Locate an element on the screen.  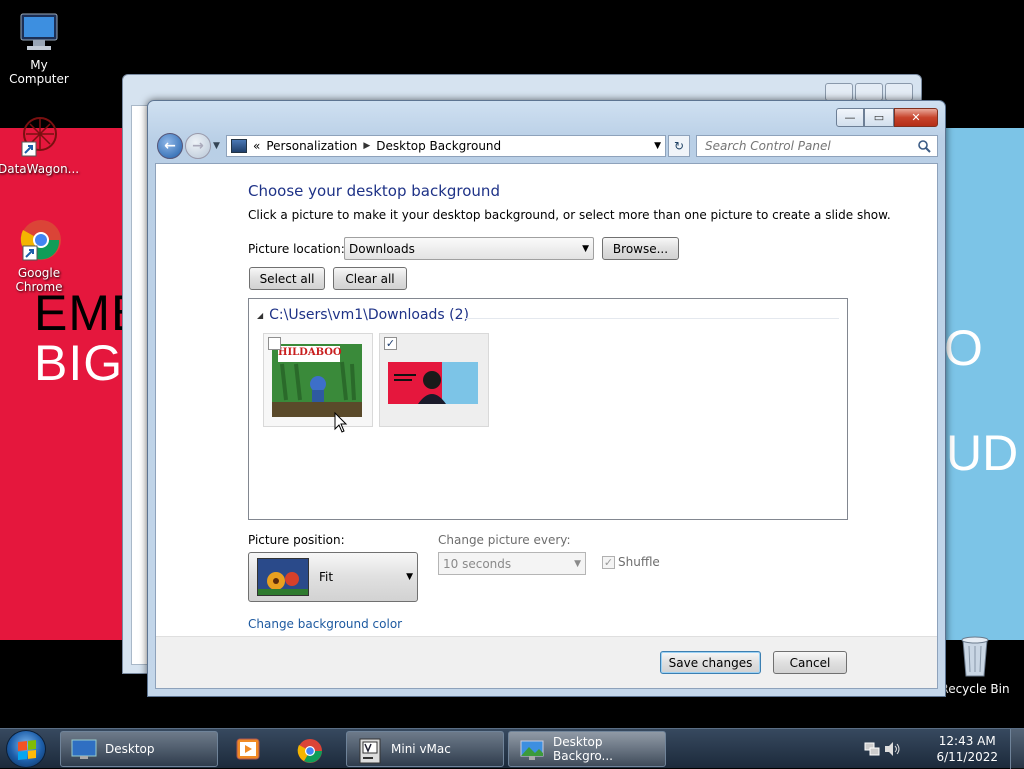
background-close-button is located at coordinates (899, 92).